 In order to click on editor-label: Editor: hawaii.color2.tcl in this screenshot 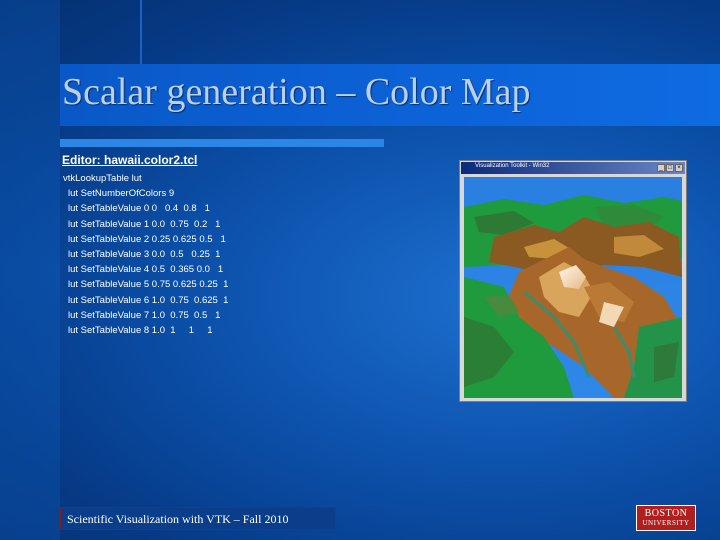, I will do `click(130, 160)`.